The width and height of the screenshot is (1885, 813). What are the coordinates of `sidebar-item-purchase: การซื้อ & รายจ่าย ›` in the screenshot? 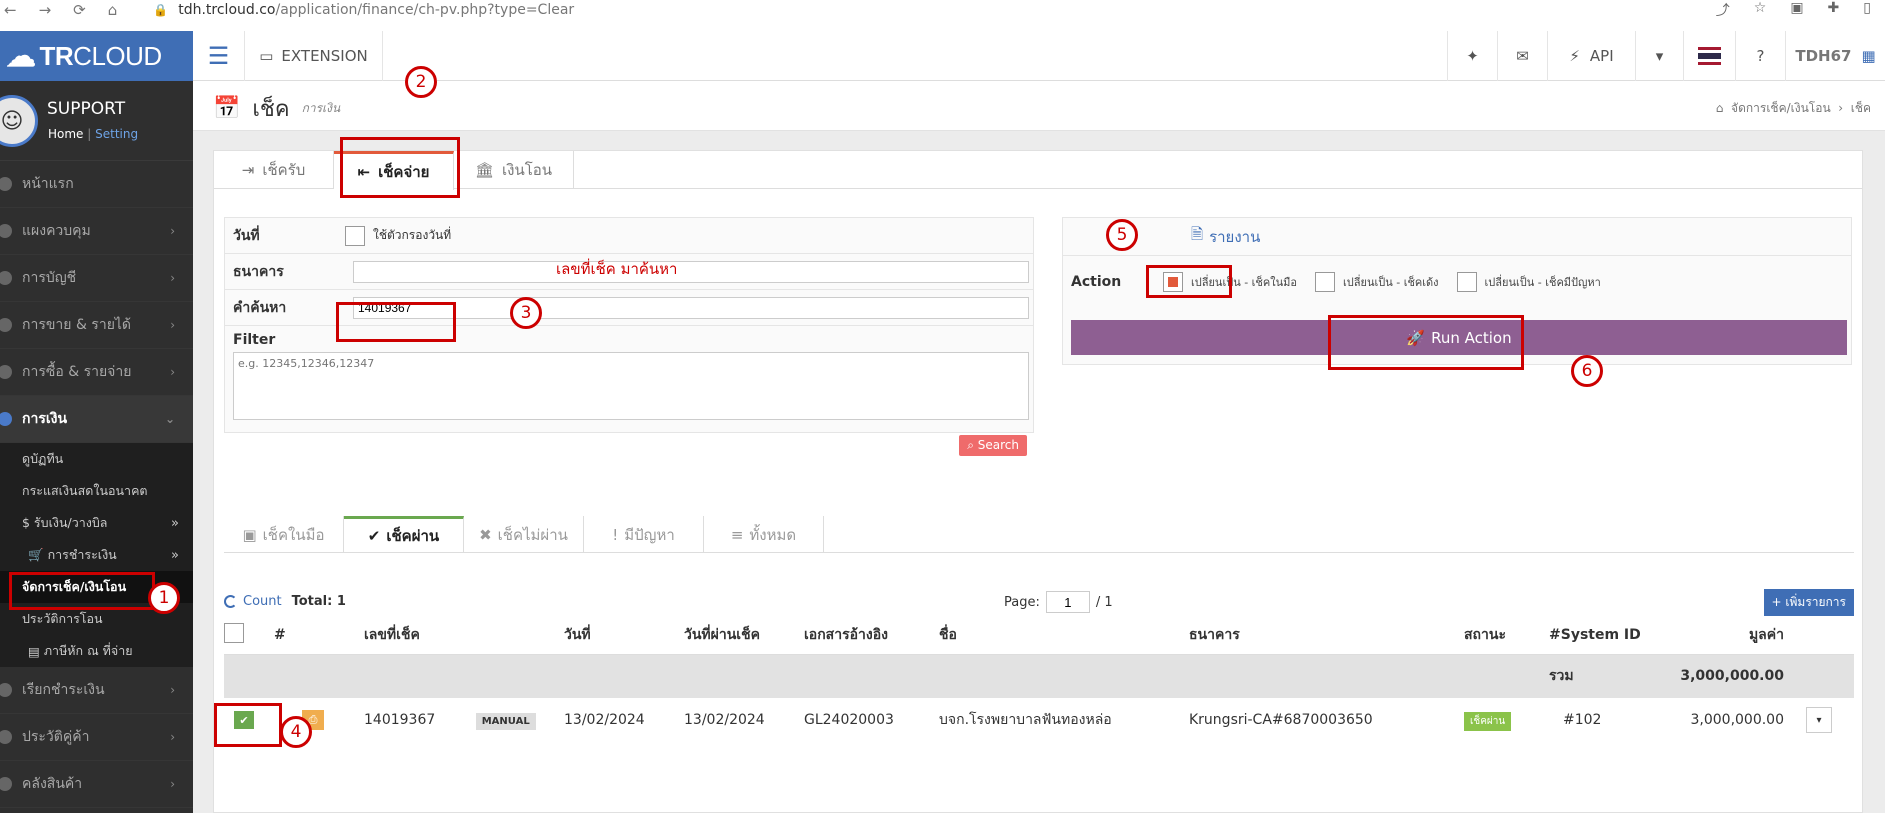 It's located at (96, 372).